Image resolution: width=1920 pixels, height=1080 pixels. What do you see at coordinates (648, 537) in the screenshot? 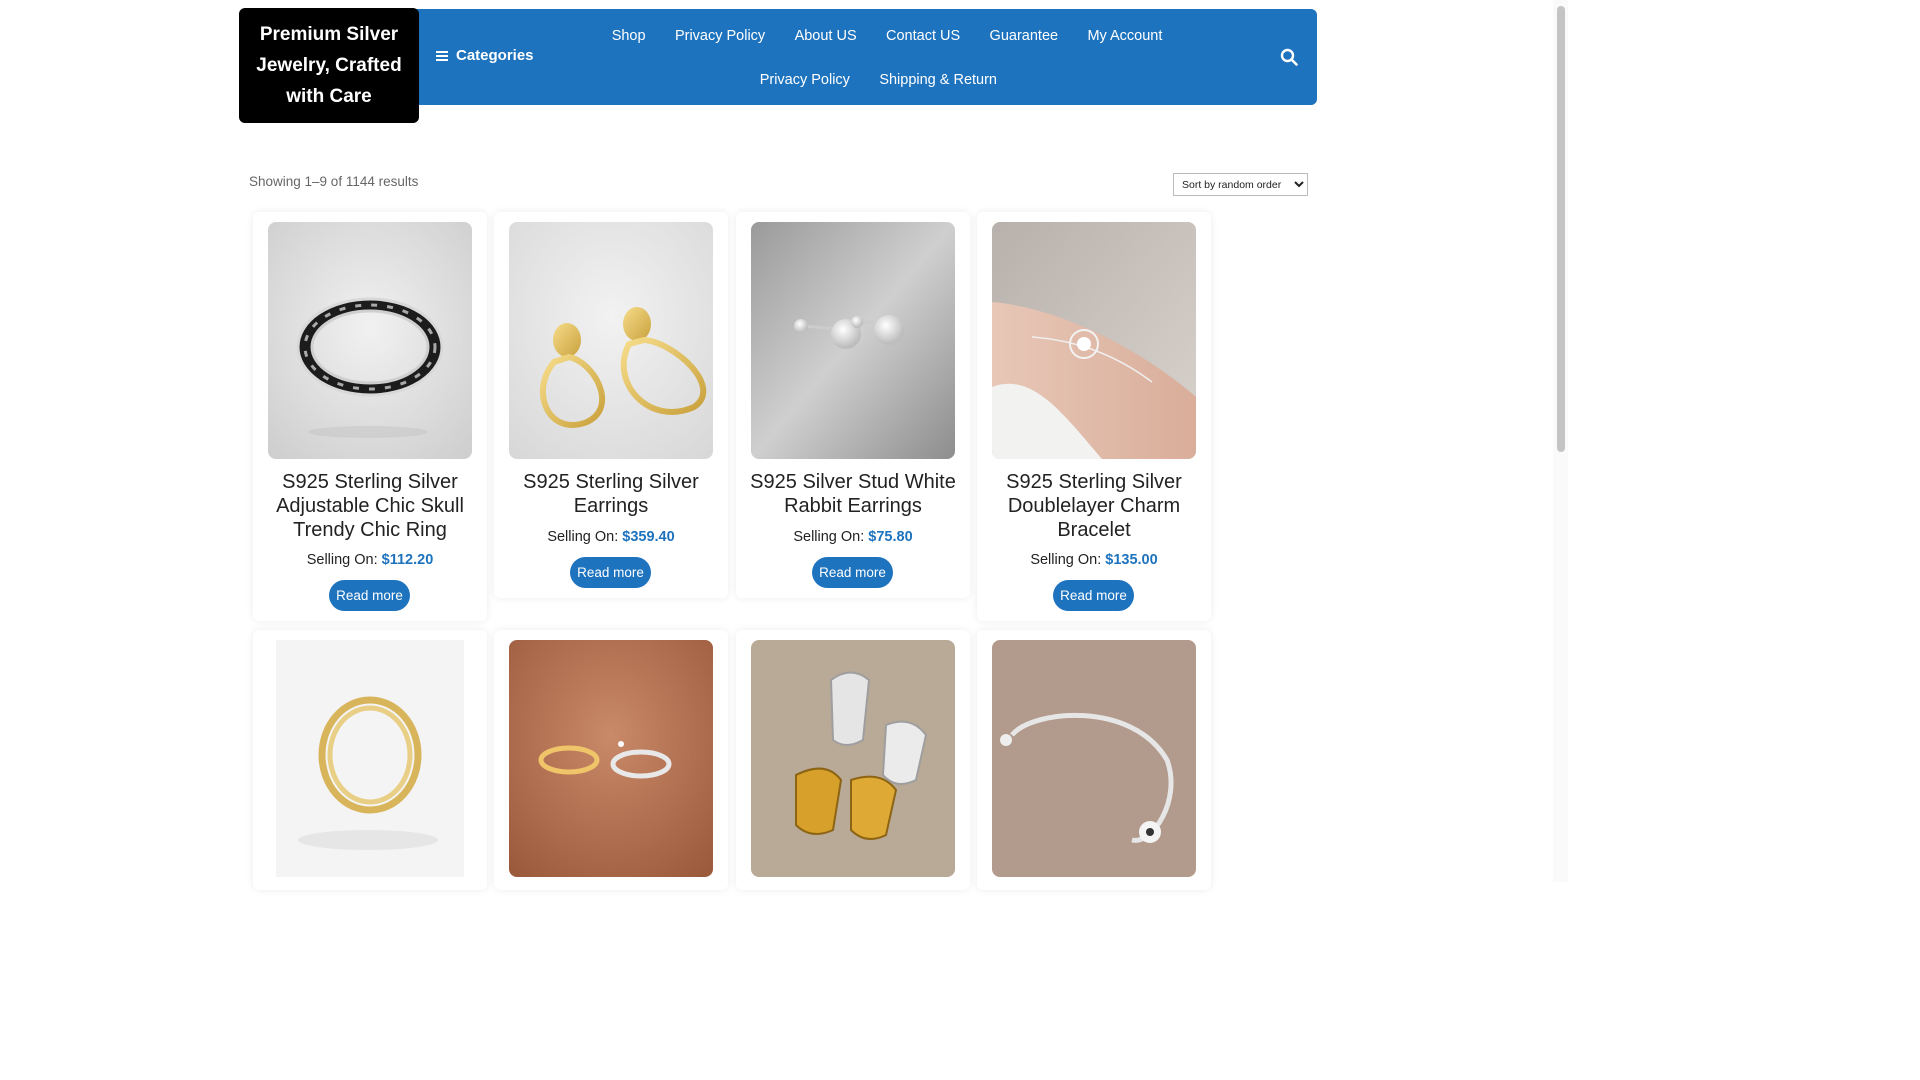
I see `price-value: $359.40` at bounding box center [648, 537].